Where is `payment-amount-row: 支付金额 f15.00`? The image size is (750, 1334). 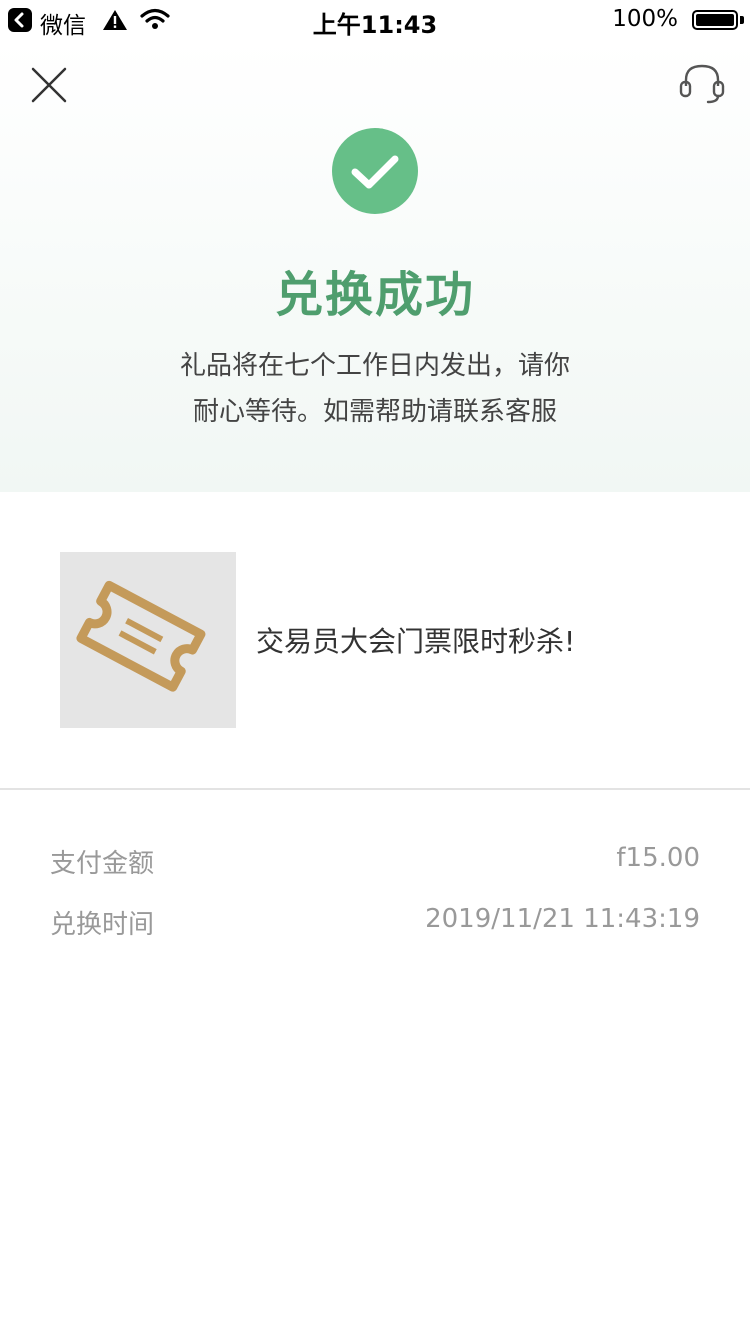 payment-amount-row: 支付金额 f15.00 is located at coordinates (375, 863).